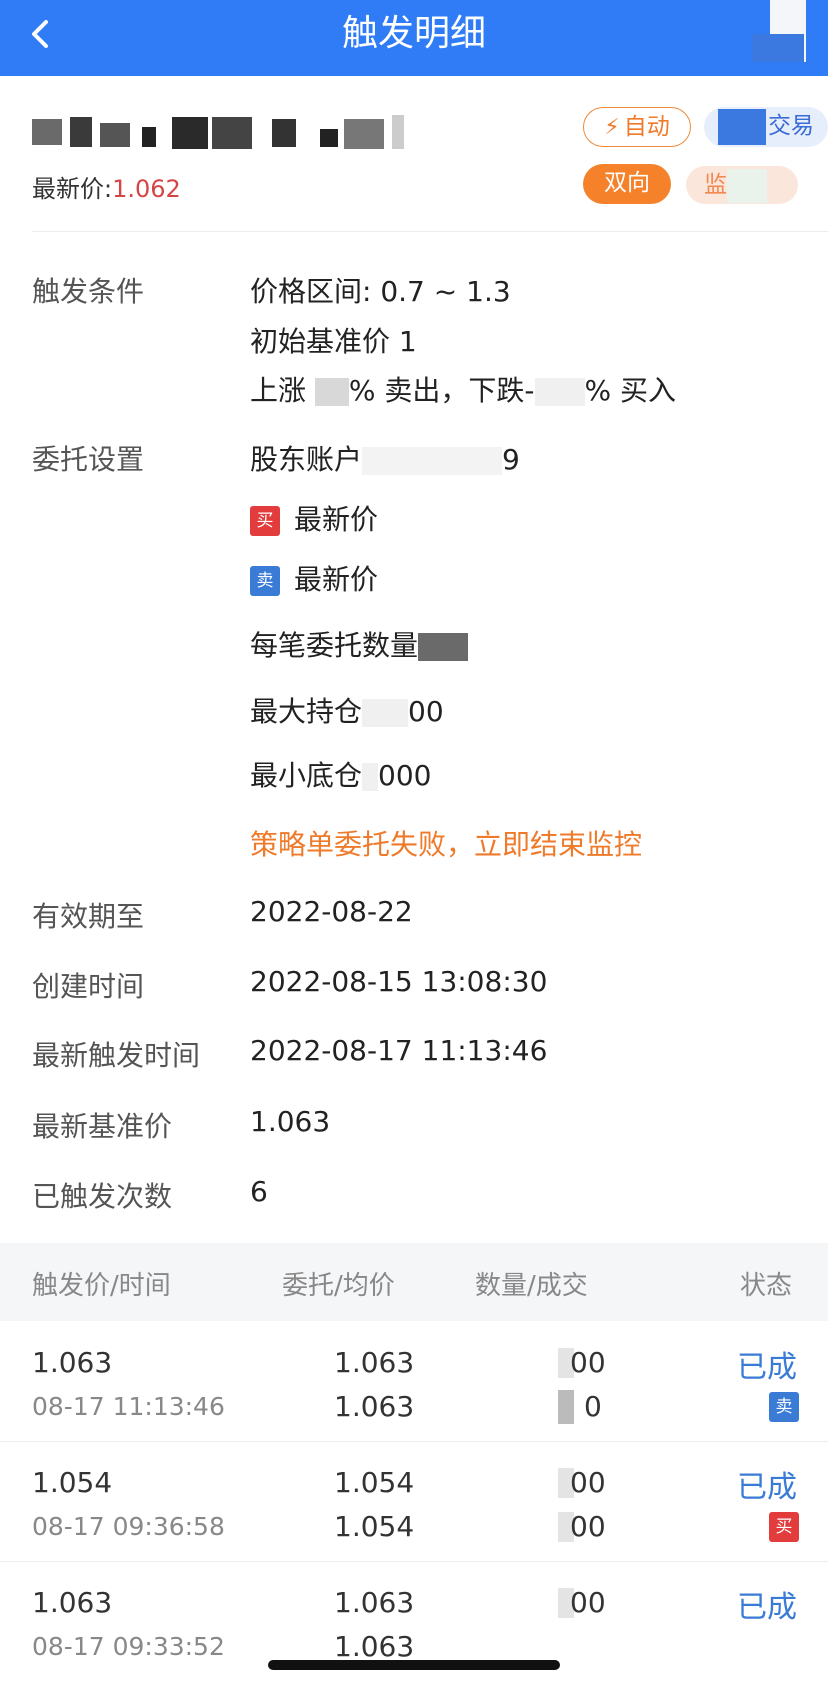  Describe the element at coordinates (306, 459) in the screenshot. I see `account-label: 股东账户` at that location.